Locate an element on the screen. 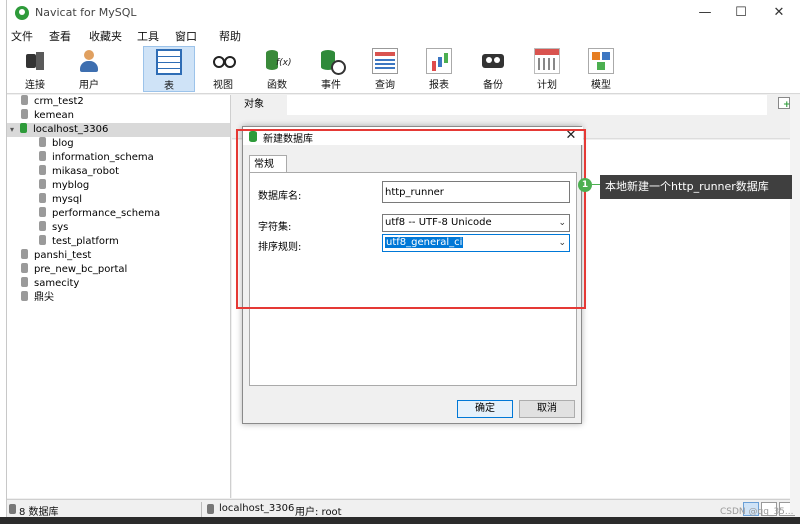 The height and width of the screenshot is (524, 800). tree-item-performance-schema: performance_schema is located at coordinates (99, 214).